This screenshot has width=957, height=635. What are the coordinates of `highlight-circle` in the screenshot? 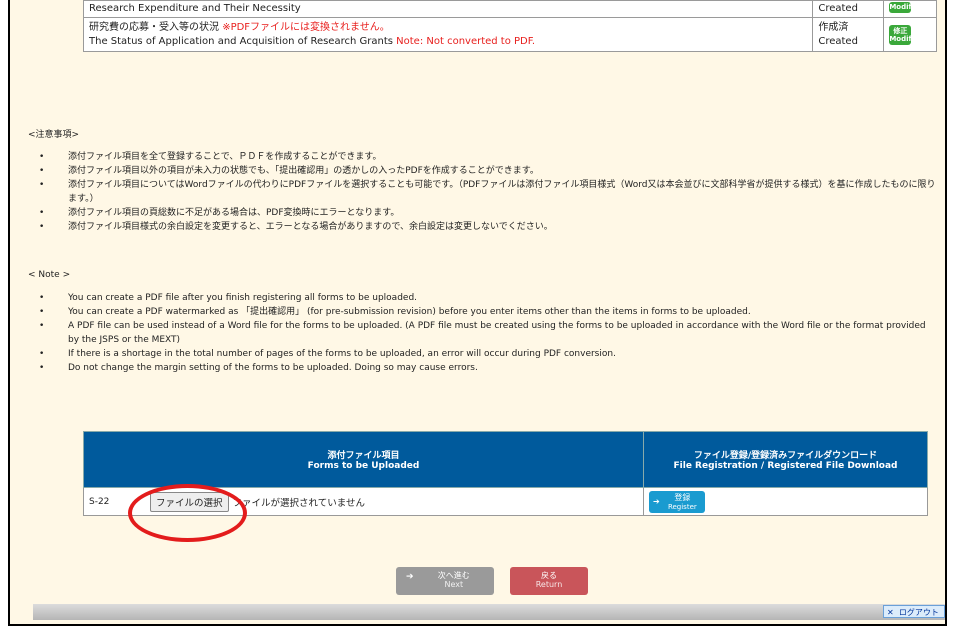 It's located at (187, 513).